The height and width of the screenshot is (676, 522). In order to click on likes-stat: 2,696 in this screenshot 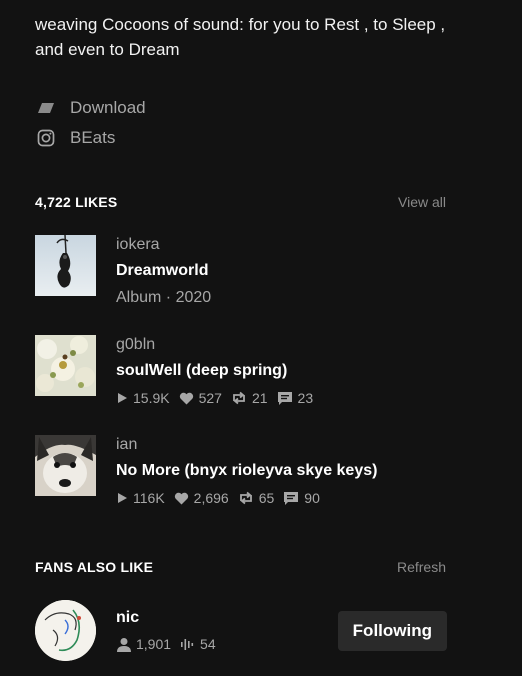, I will do `click(201, 498)`.